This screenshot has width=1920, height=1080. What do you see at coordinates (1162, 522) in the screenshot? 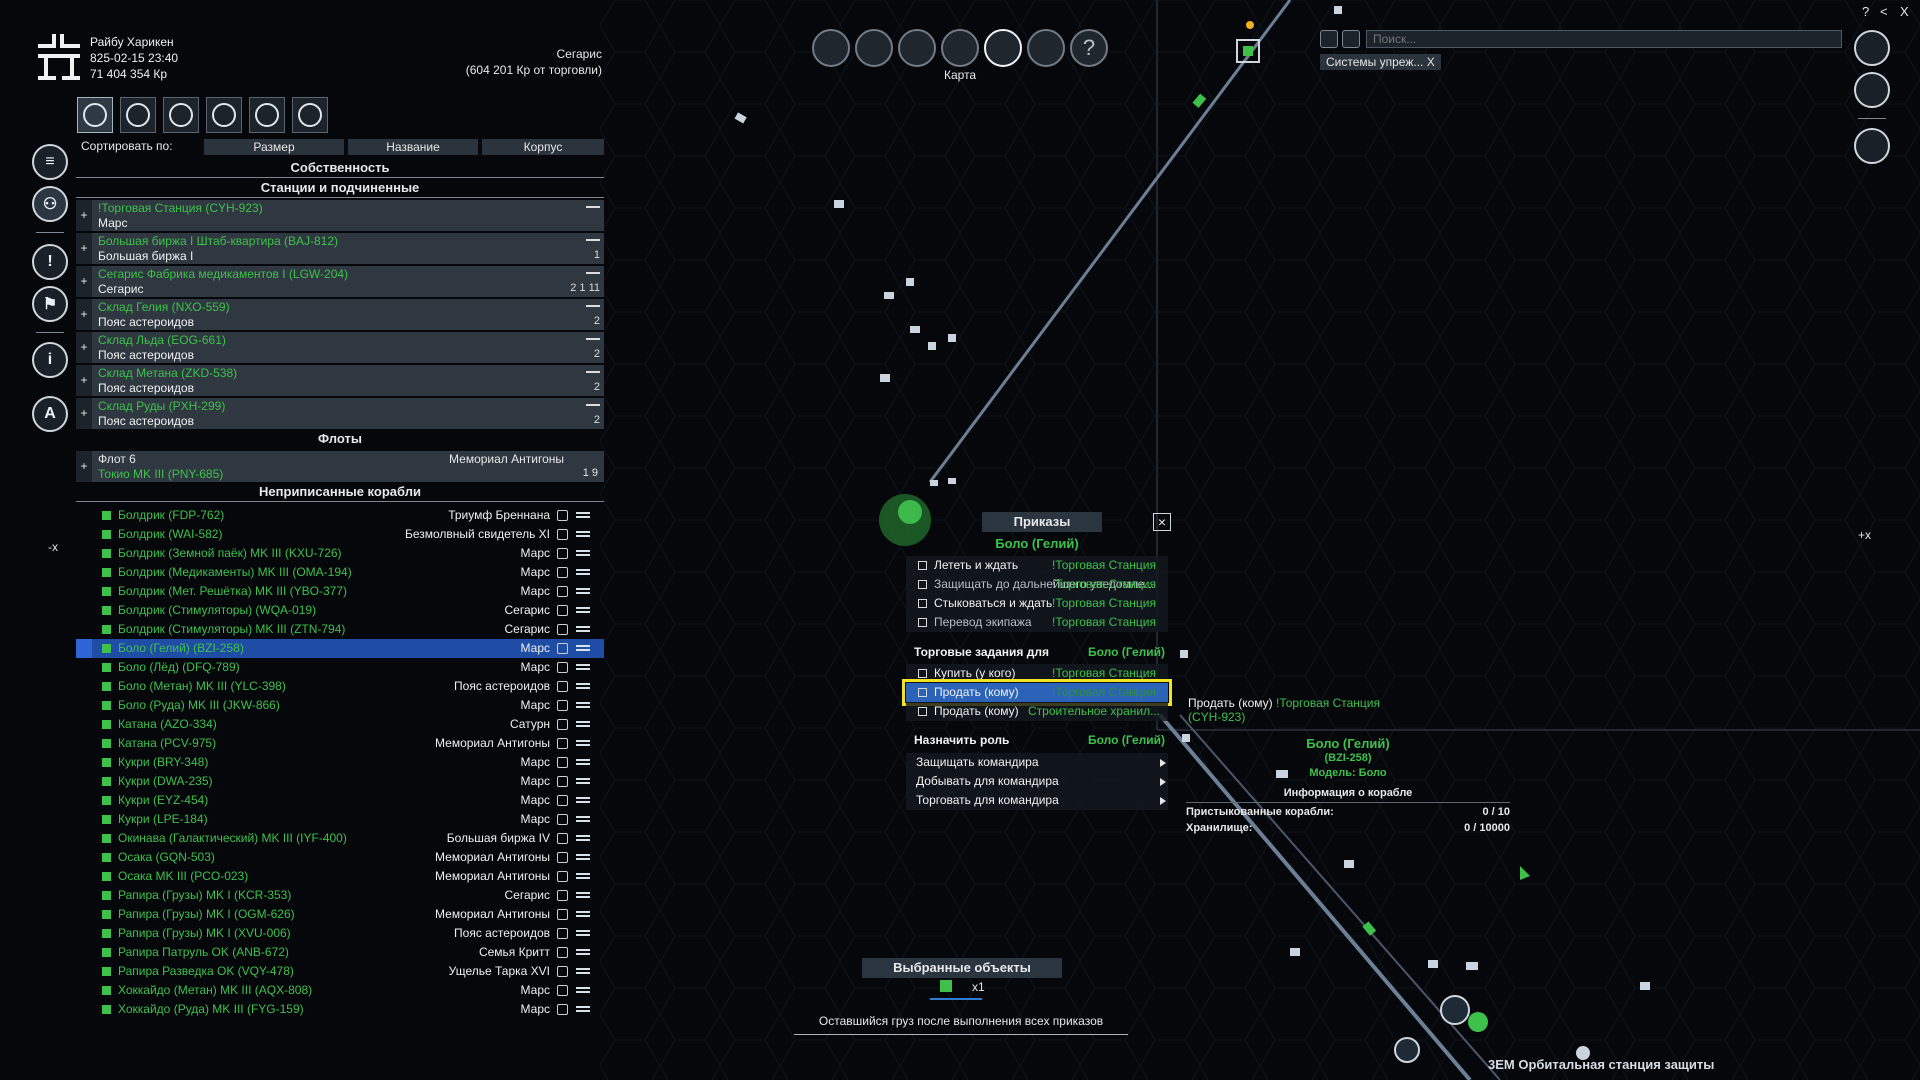
I see `close-orders-icon: ×` at bounding box center [1162, 522].